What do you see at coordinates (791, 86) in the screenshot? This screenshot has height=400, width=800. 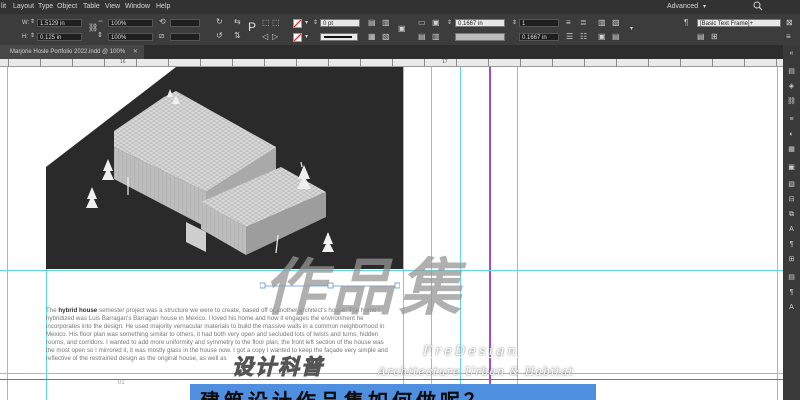 I see `layers-panel-icon: ◈` at bounding box center [791, 86].